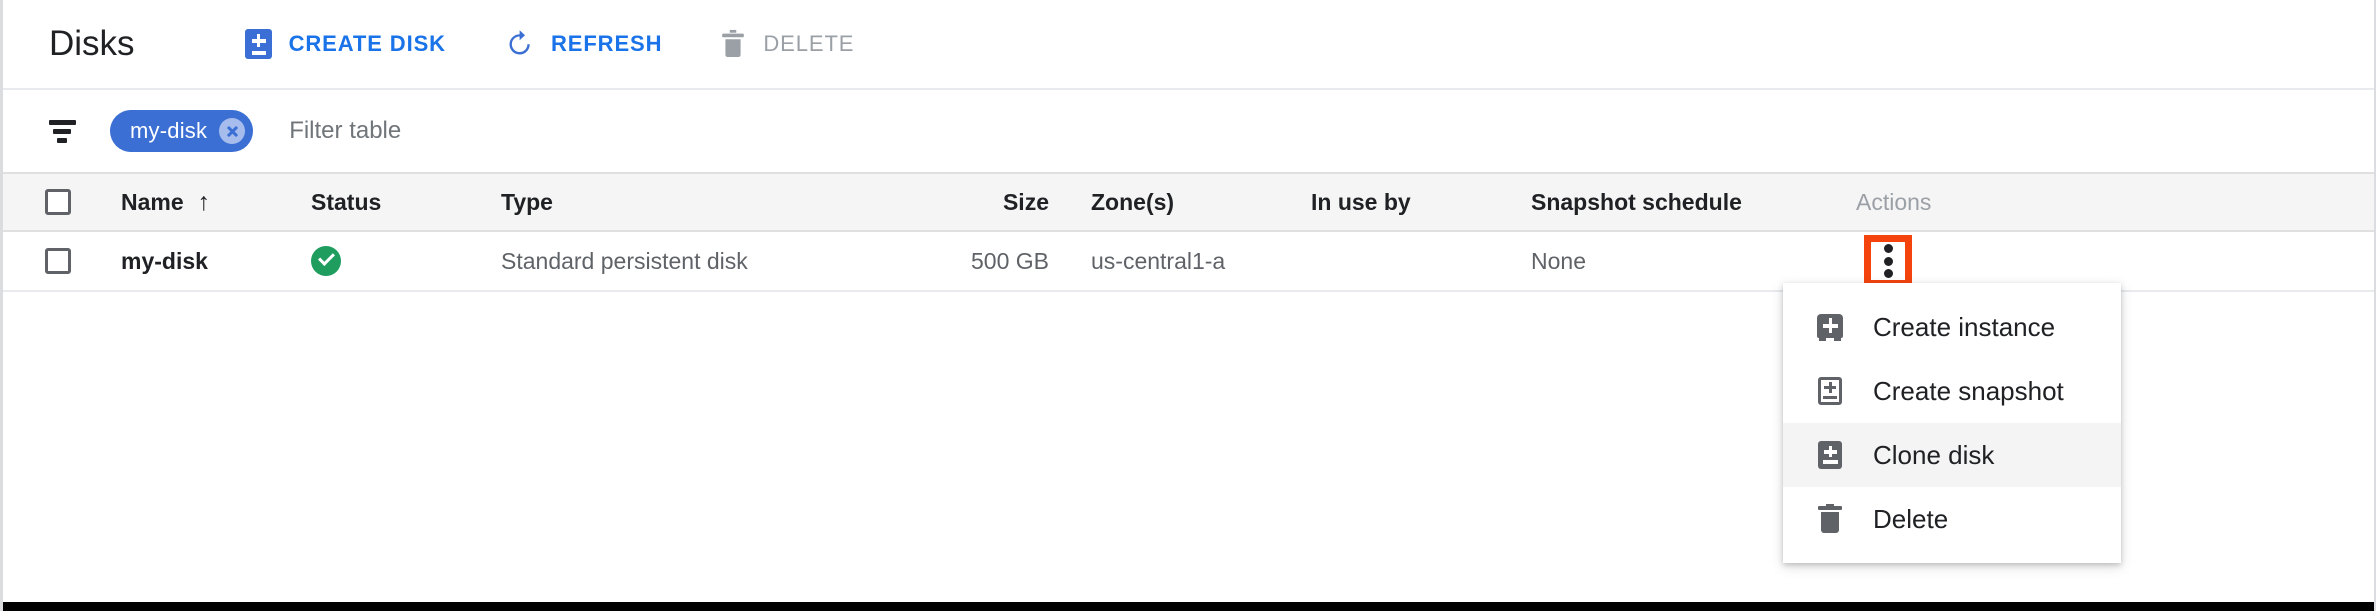 This screenshot has height=611, width=2376. I want to click on column-header-snapshot-schedule: Snapshot schedule, so click(1693, 202).